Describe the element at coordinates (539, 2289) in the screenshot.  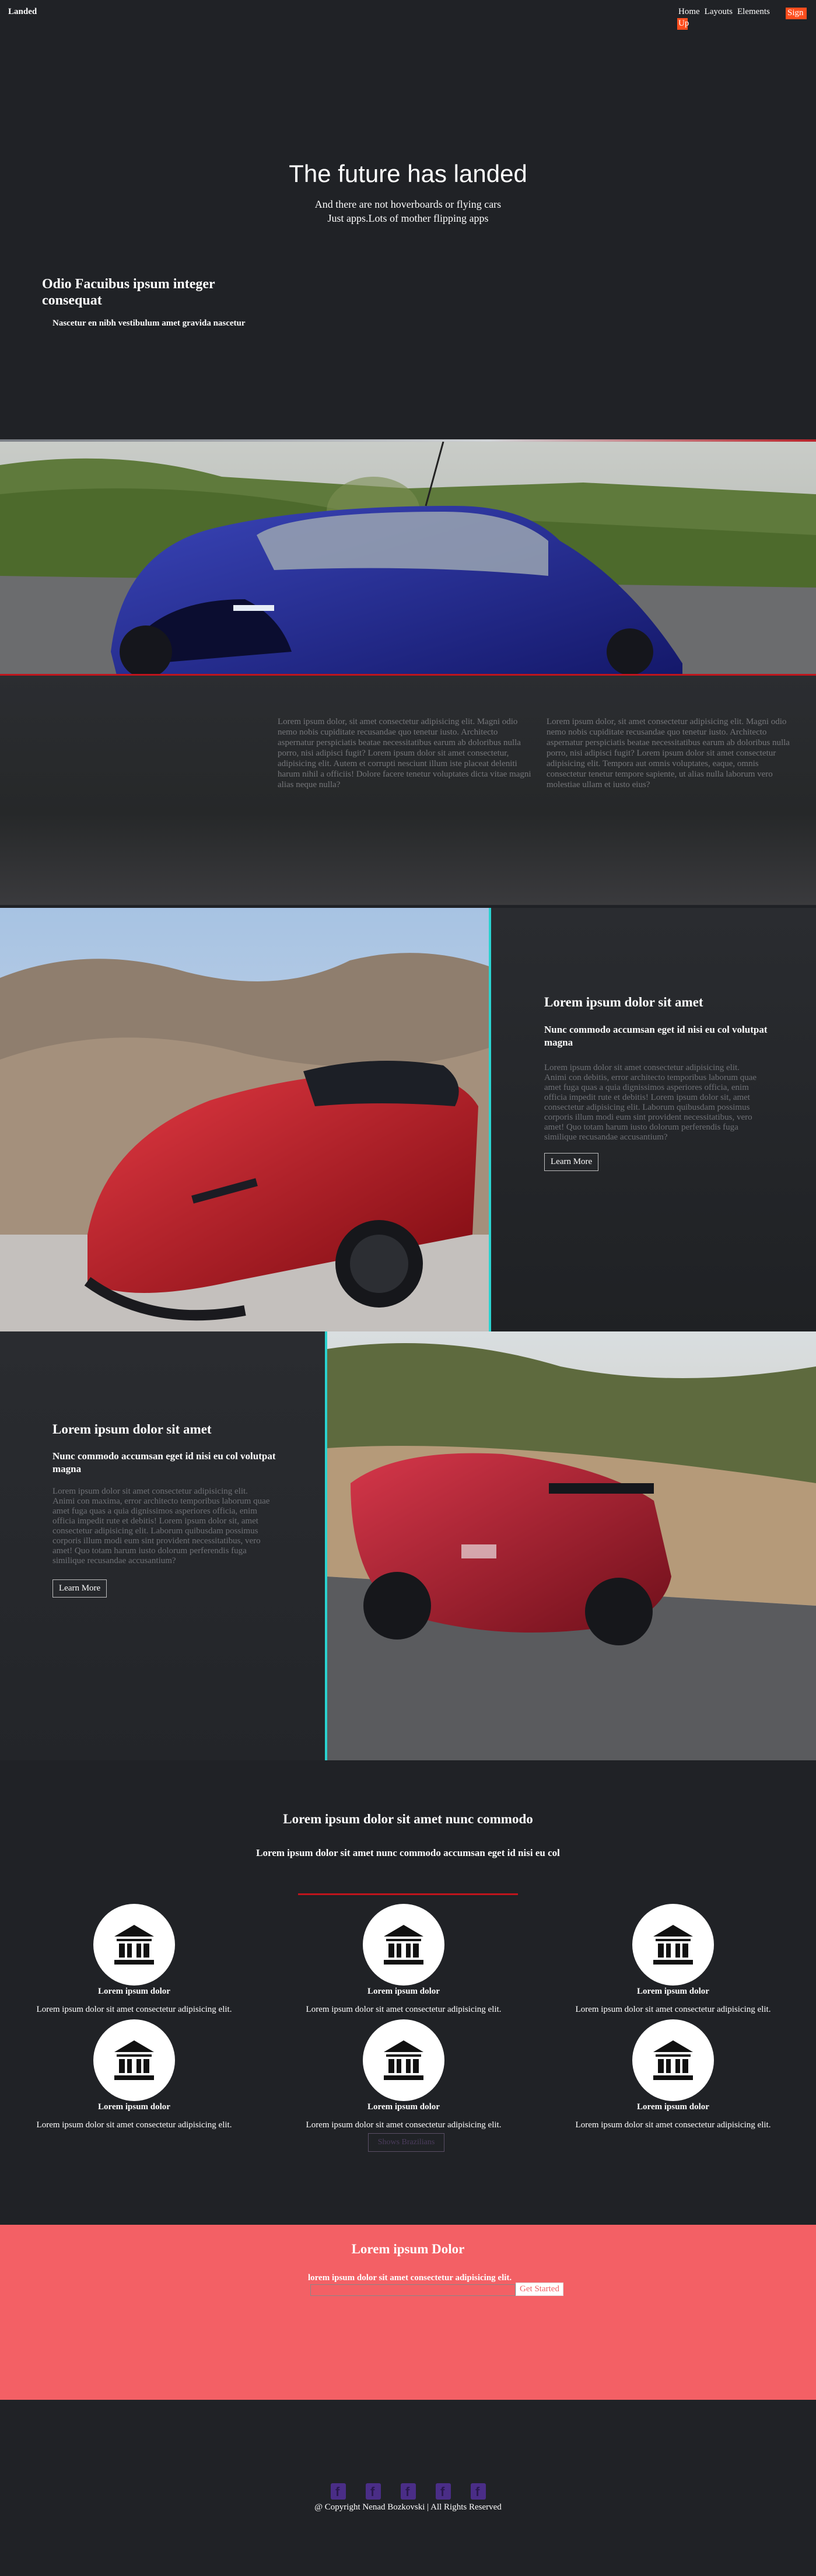
I see `get-started-button: Get Started` at that location.